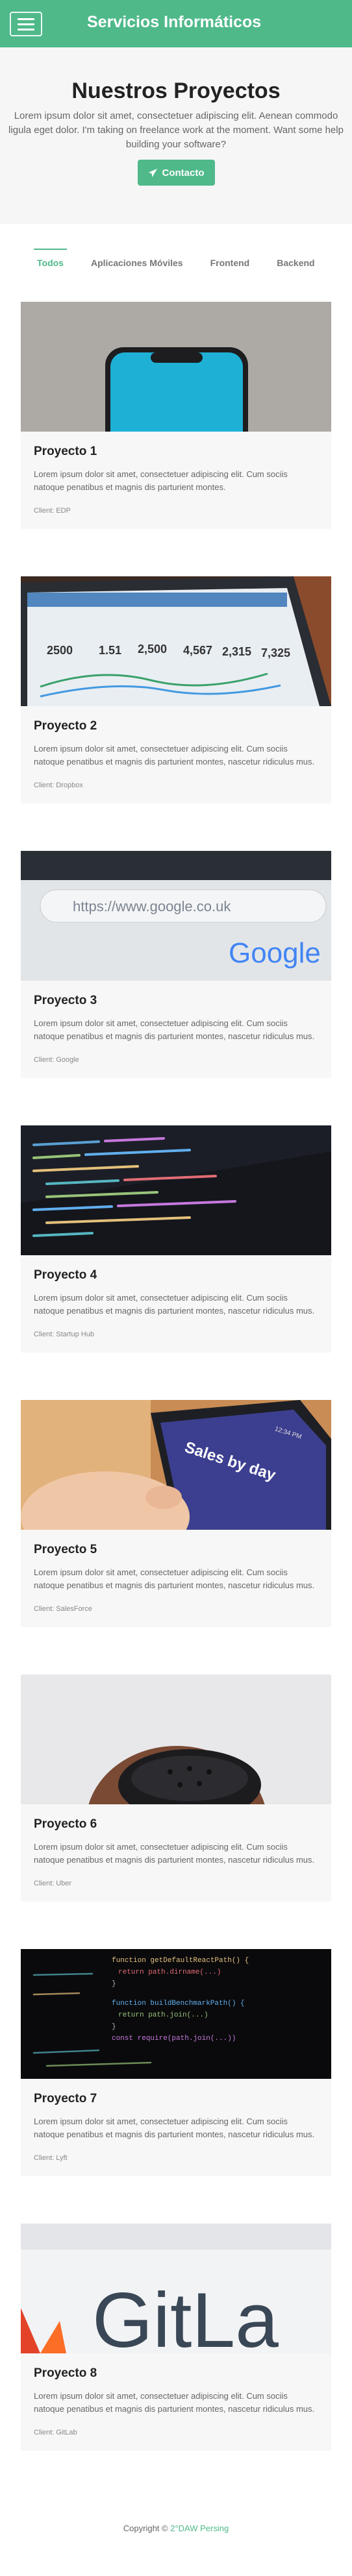 The image size is (352, 2576). What do you see at coordinates (176, 1190) in the screenshot?
I see `code-screen-photo` at bounding box center [176, 1190].